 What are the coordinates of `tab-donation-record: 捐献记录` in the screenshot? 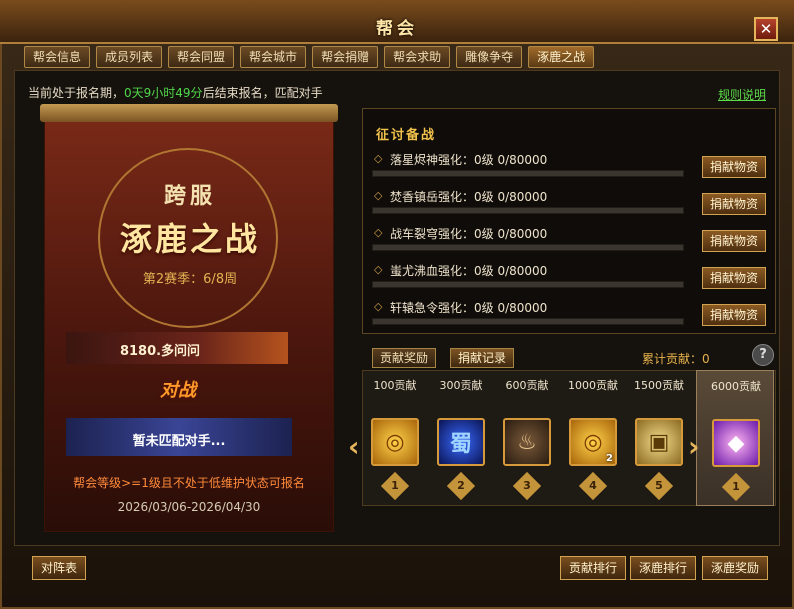 It's located at (482, 358).